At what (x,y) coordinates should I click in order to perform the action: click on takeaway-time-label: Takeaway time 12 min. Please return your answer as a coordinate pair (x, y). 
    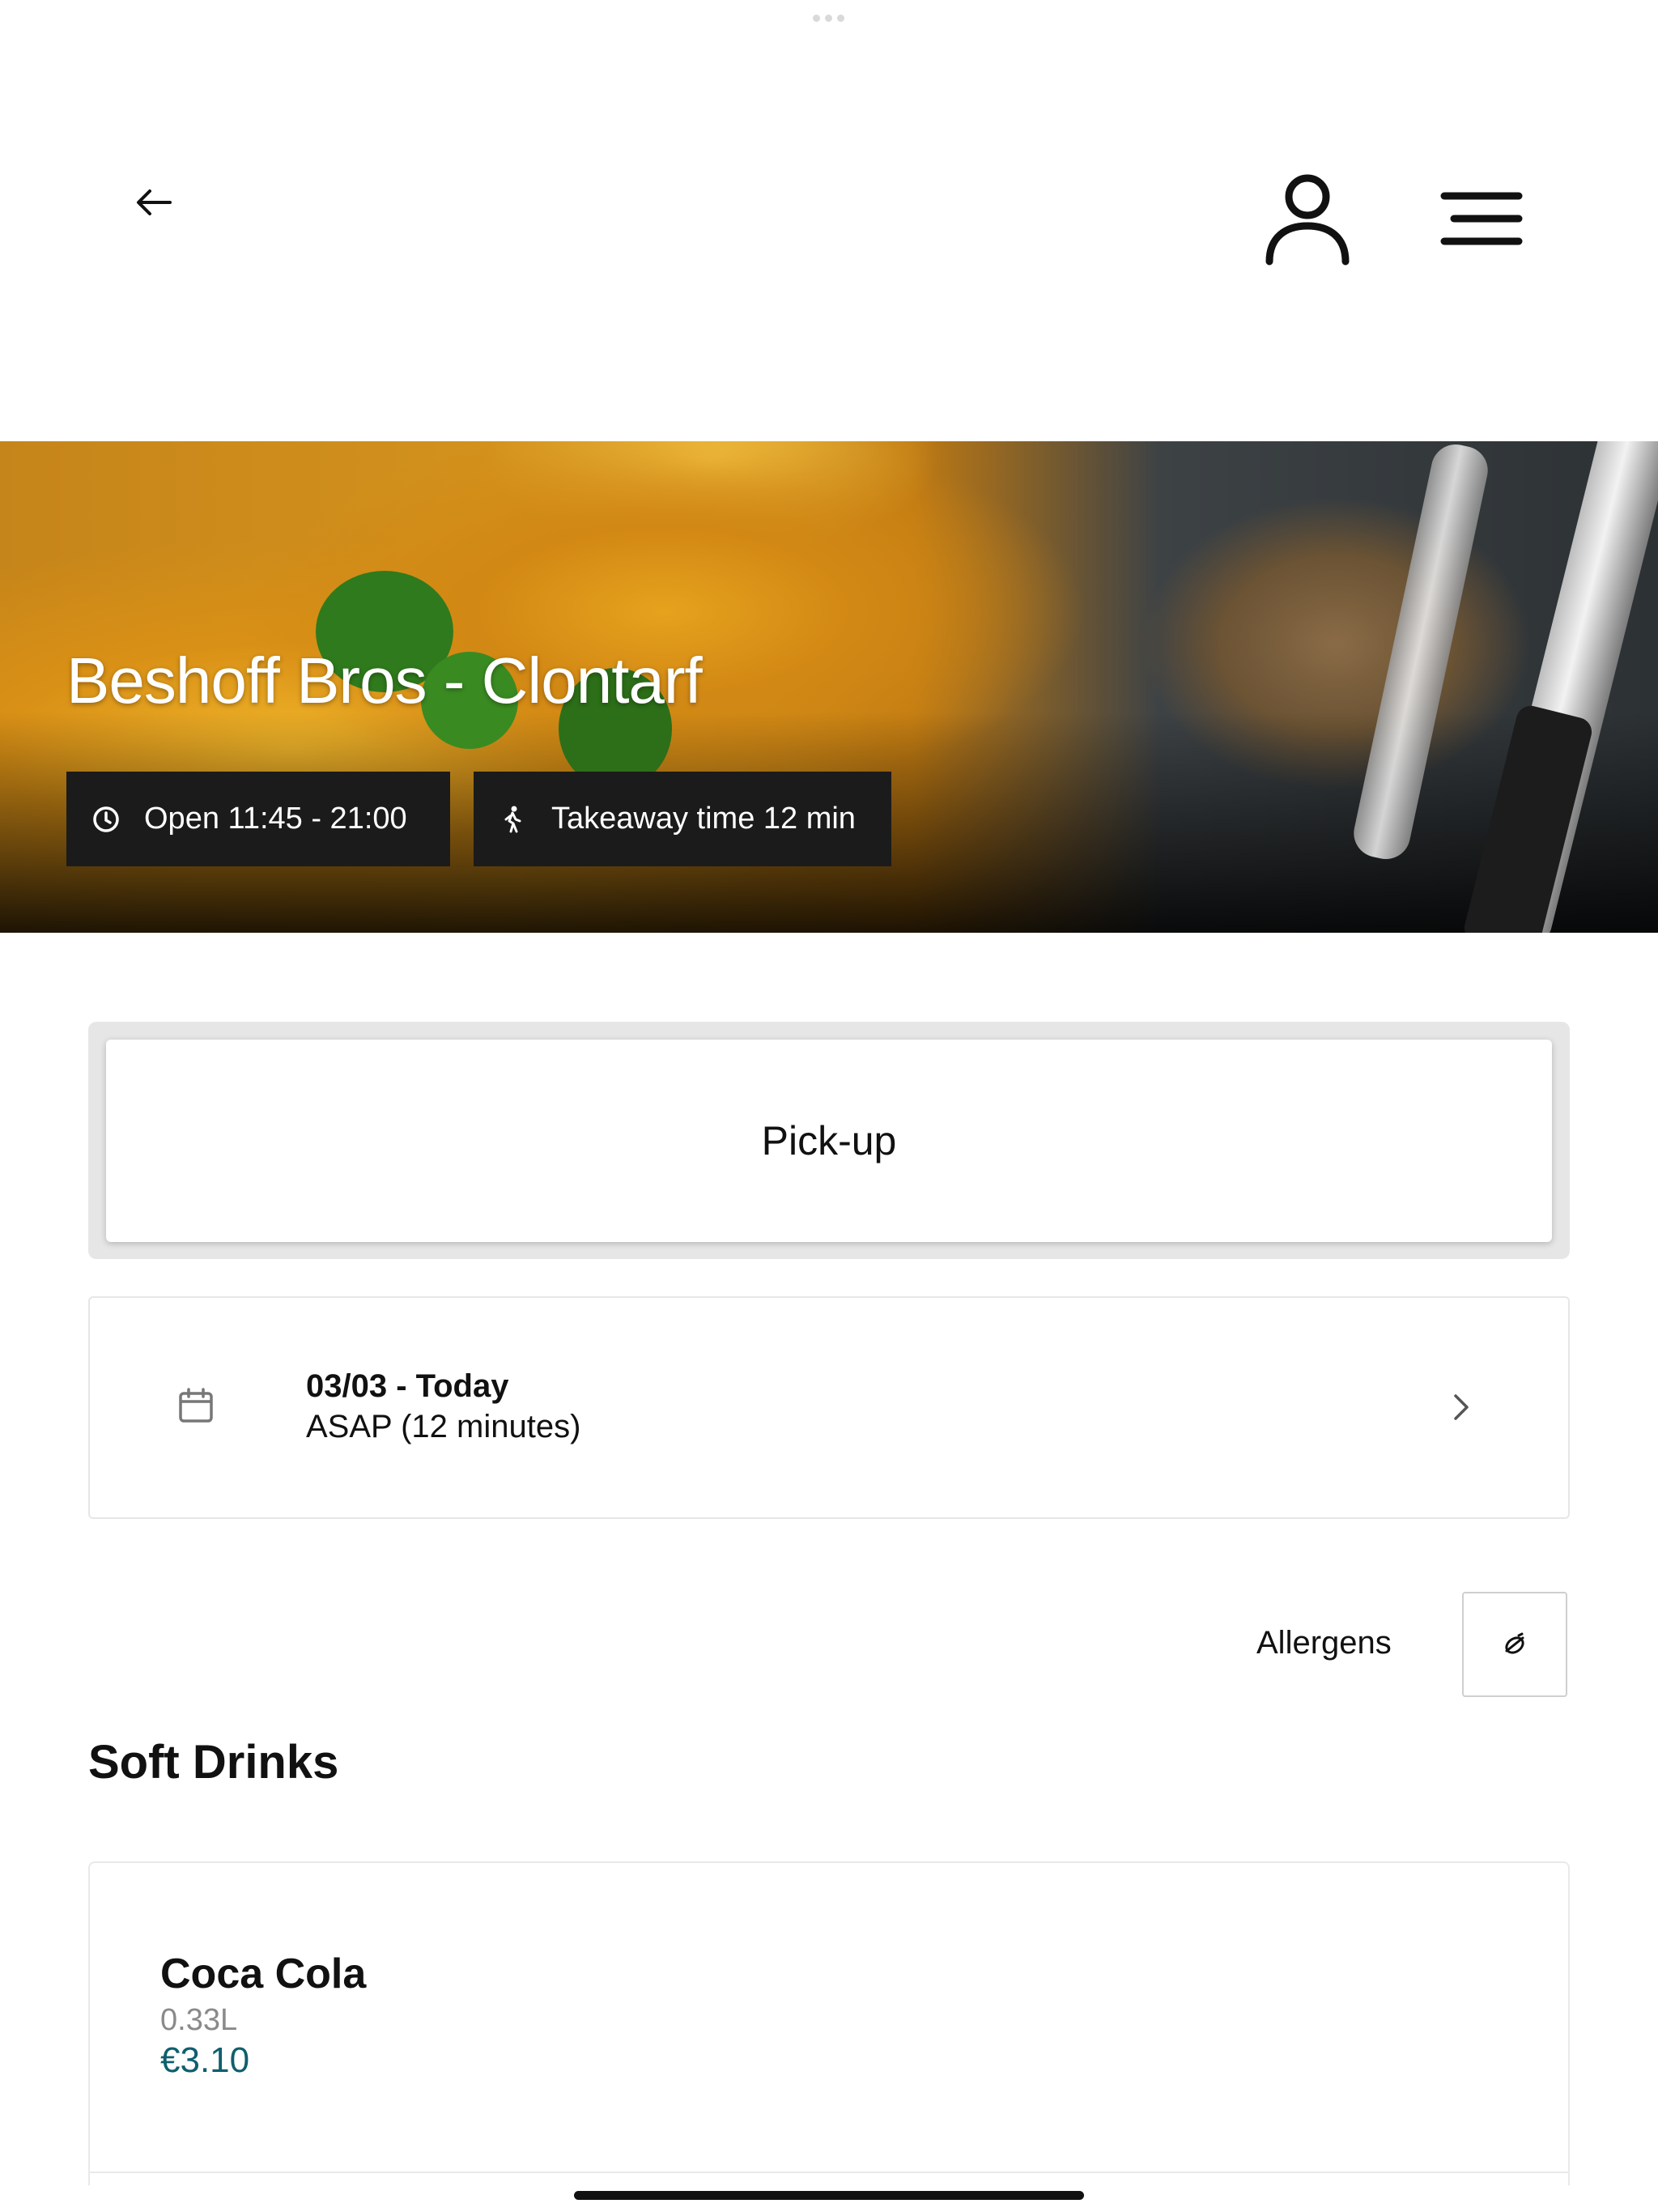
    Looking at the image, I should click on (703, 819).